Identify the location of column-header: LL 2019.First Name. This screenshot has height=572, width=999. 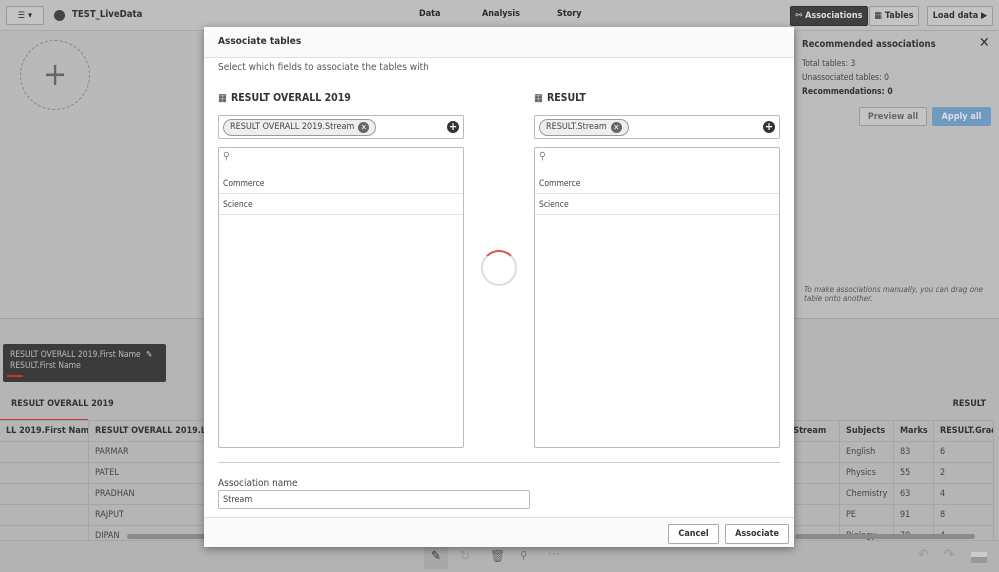
(44, 431).